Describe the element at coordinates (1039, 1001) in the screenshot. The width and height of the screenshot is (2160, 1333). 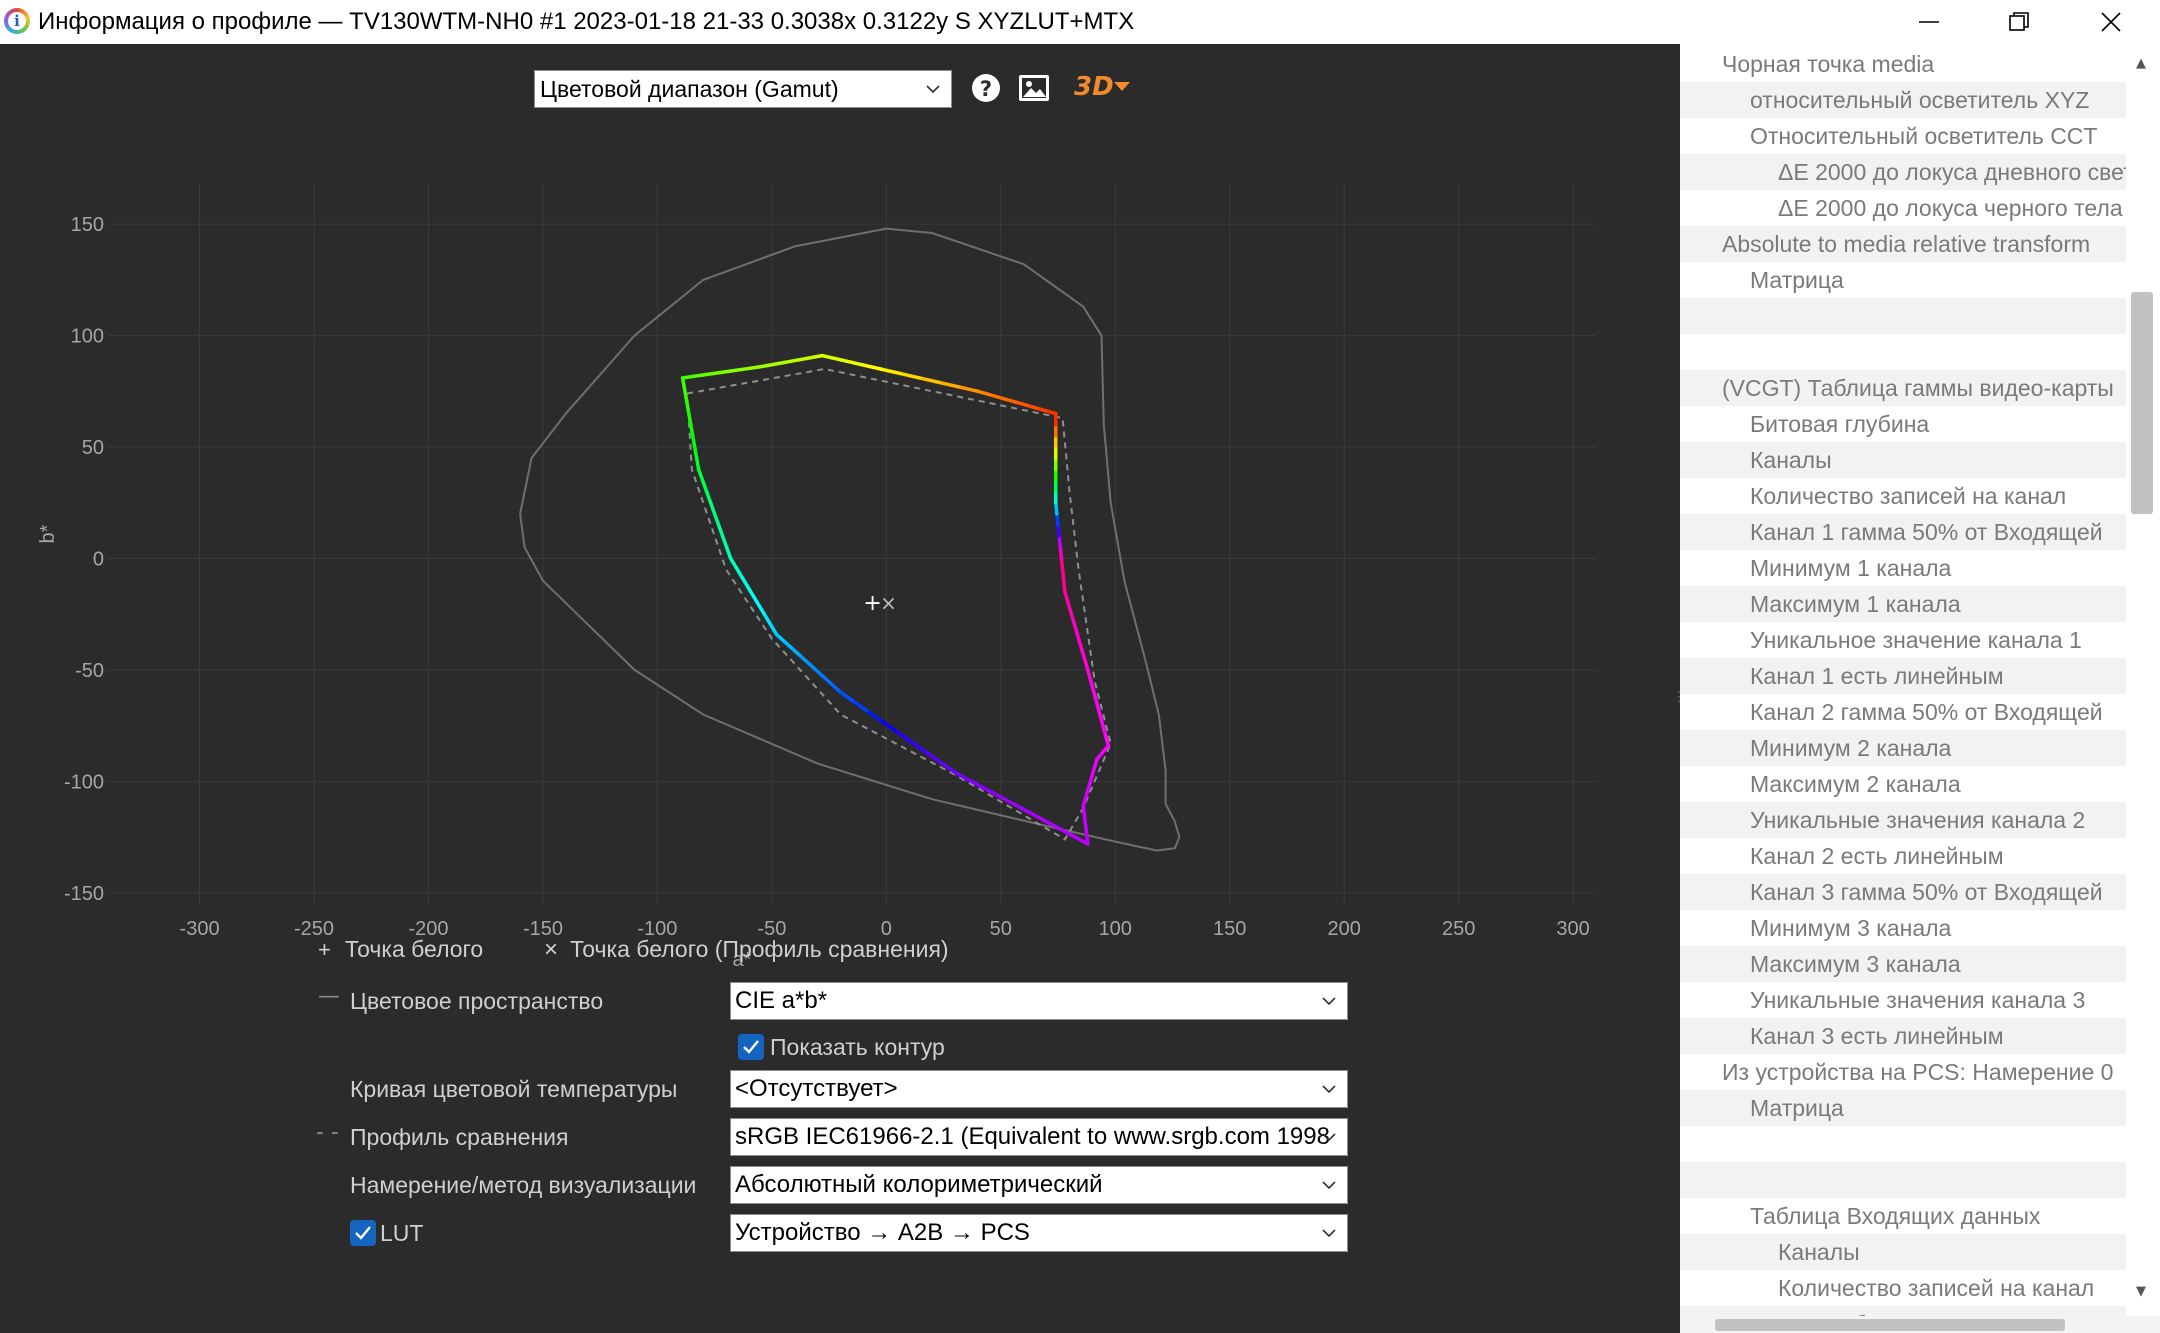
I see `colorspace-select: CIE a*b*` at that location.